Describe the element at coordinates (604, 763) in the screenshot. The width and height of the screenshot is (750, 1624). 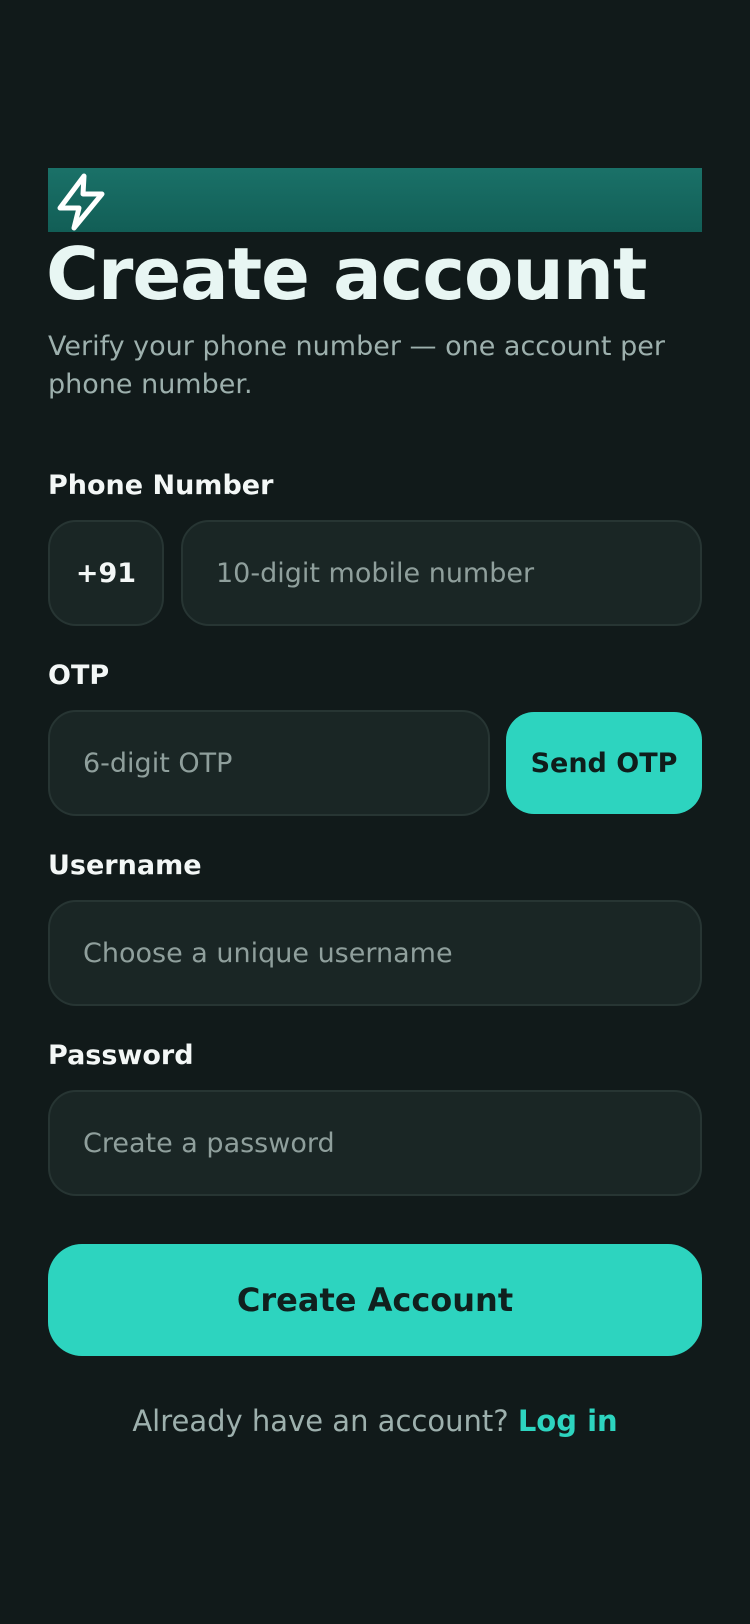
I see `send-otp-button: Send OTP` at that location.